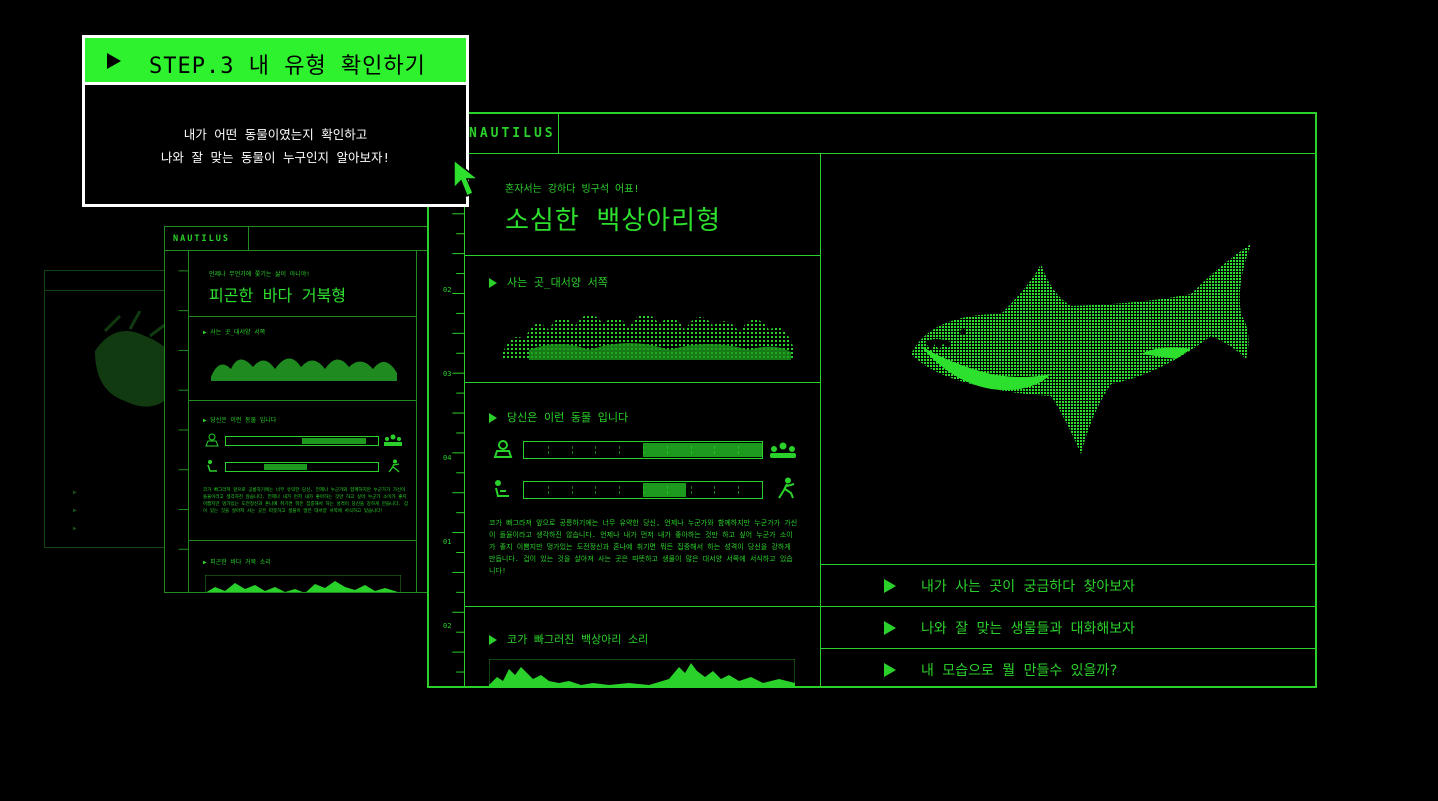 This screenshot has height=801, width=1438. I want to click on mid-activity-meter, so click(302, 467).